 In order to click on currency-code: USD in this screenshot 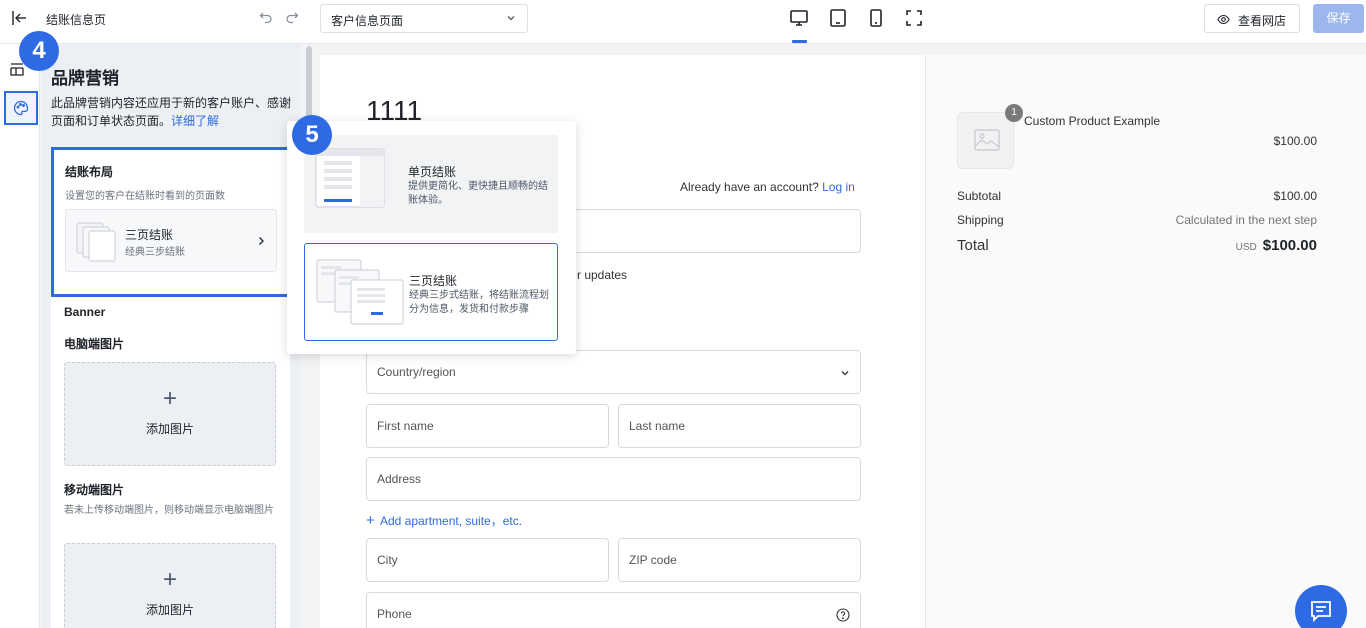, I will do `click(1246, 247)`.